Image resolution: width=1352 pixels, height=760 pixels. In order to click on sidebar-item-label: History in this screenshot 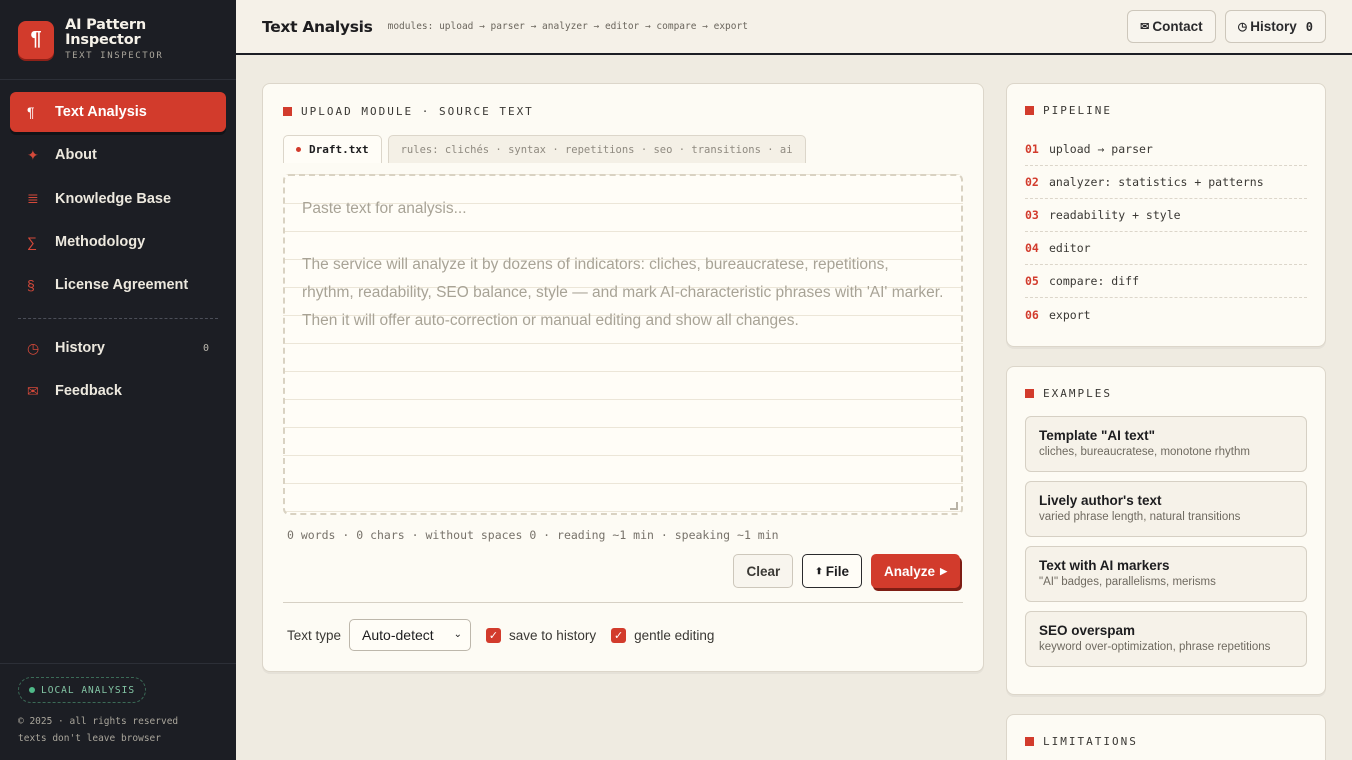, I will do `click(80, 348)`.